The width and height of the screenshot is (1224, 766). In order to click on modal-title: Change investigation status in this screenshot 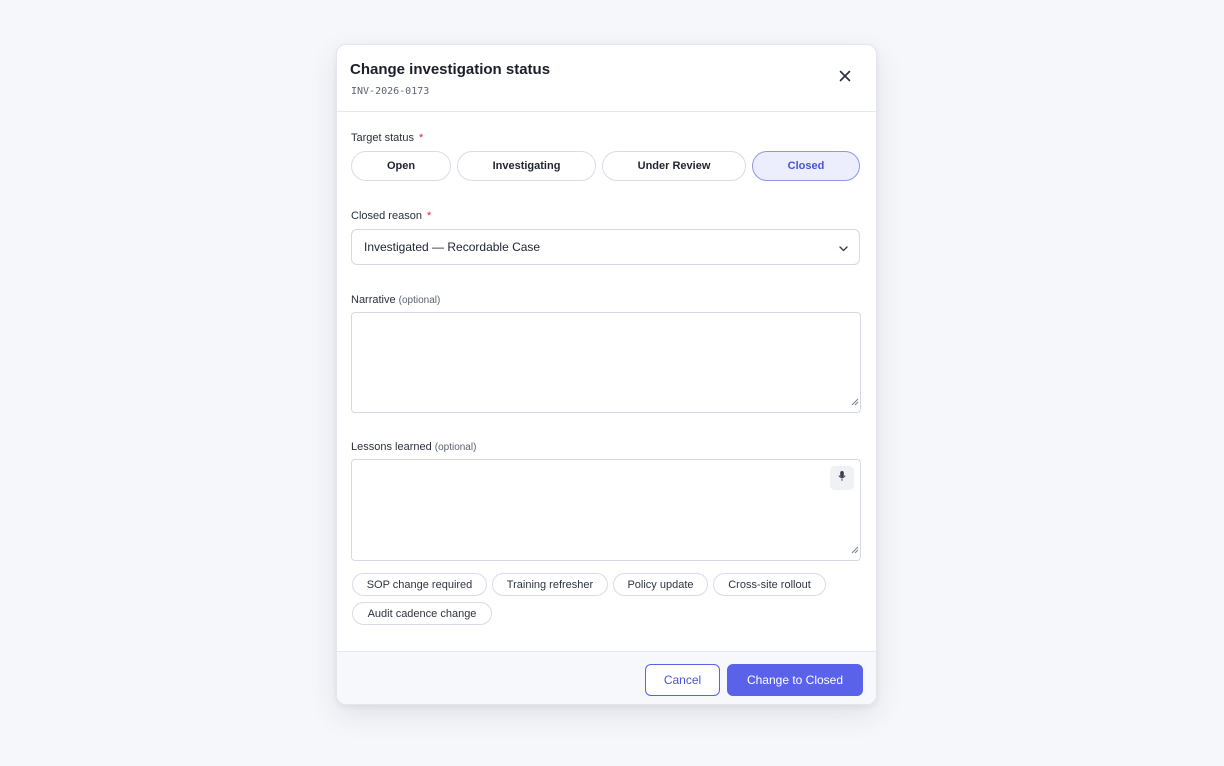, I will do `click(450, 69)`.